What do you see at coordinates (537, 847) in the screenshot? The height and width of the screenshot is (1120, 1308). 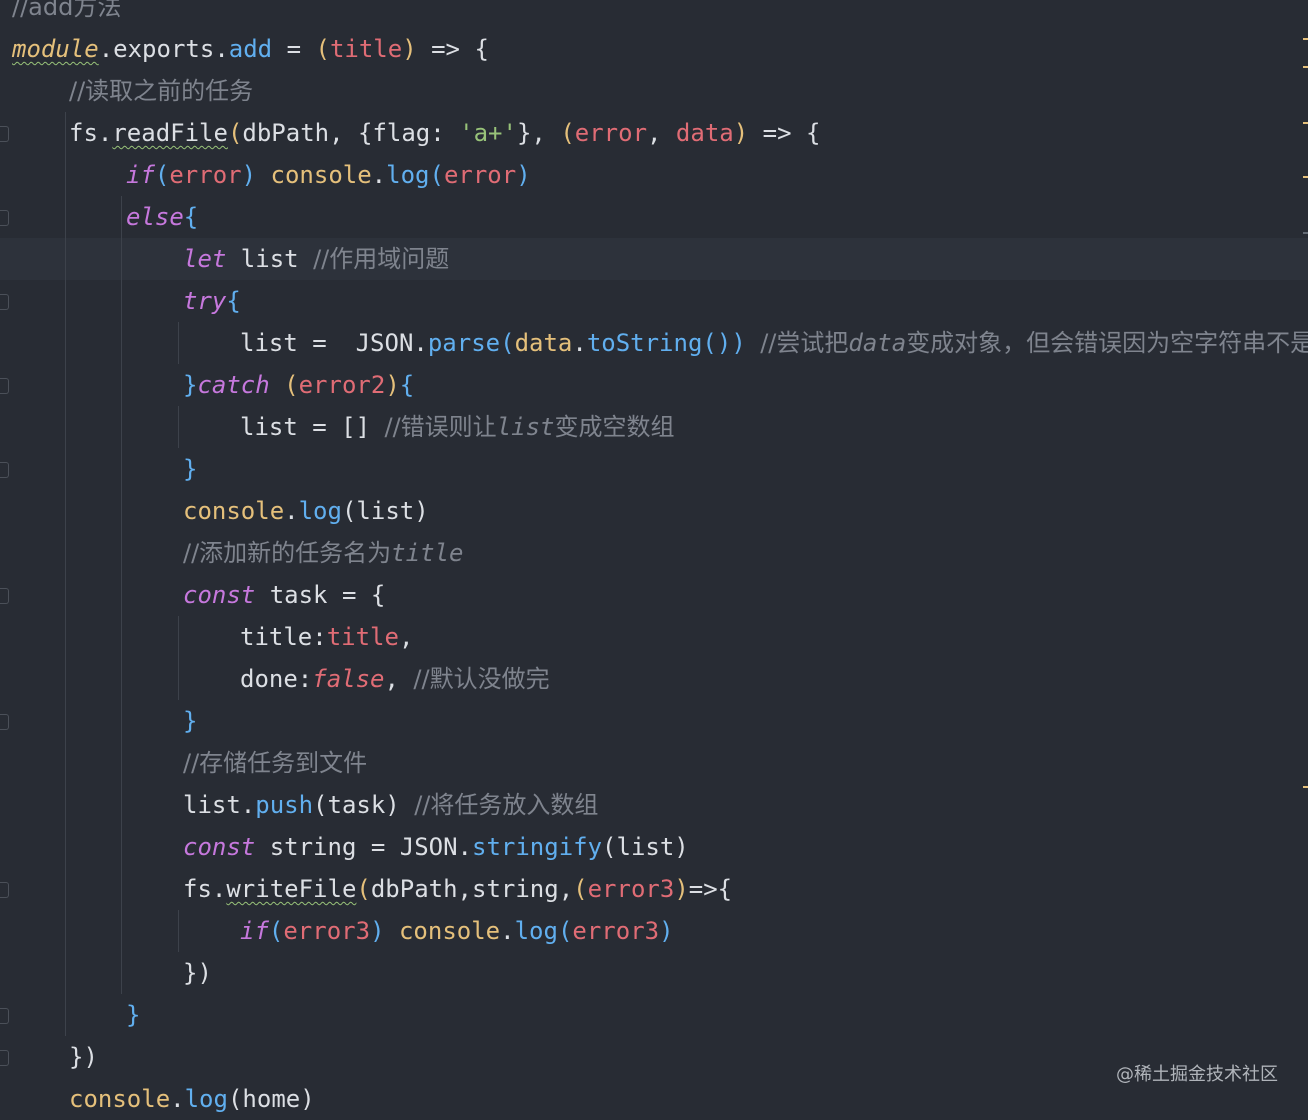 I see `code-token: stringify` at bounding box center [537, 847].